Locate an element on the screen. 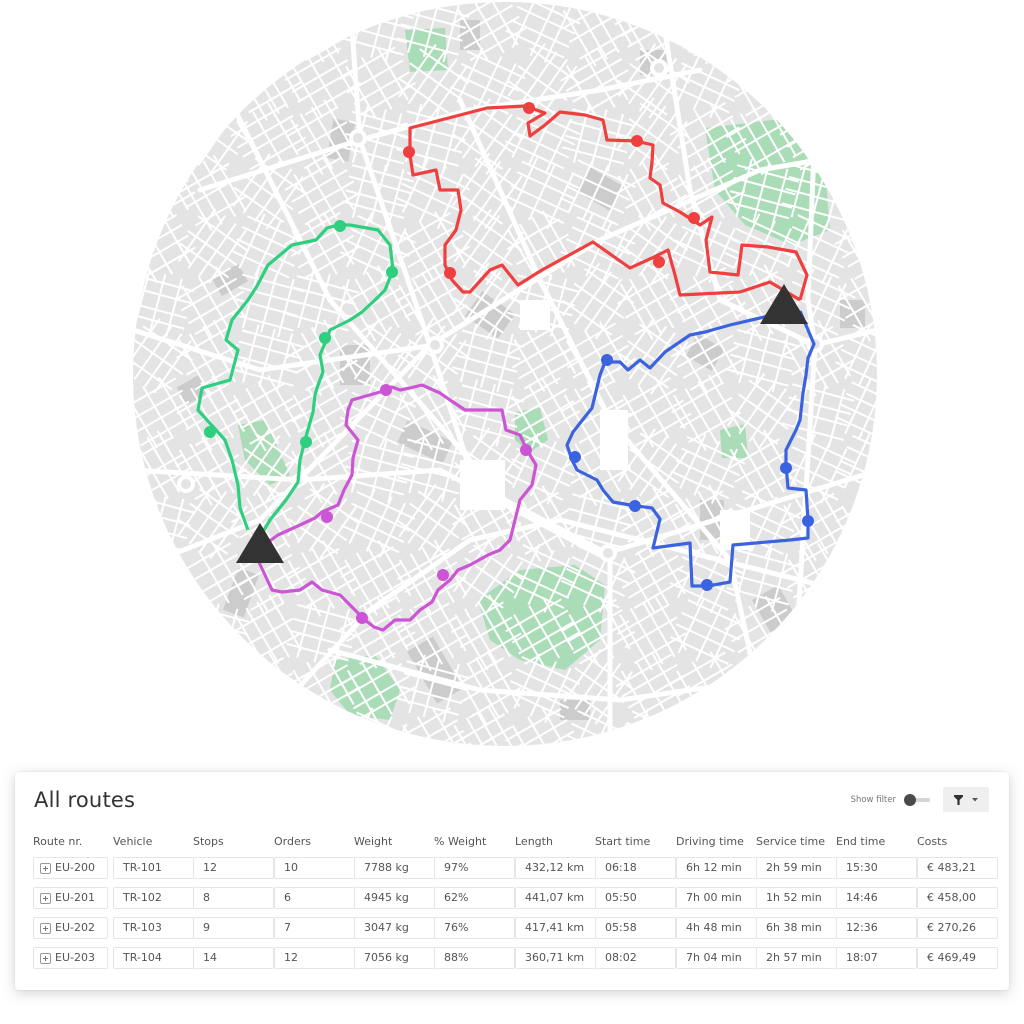 The width and height of the screenshot is (1024, 1024). column-header: Vehicle is located at coordinates (132, 841).